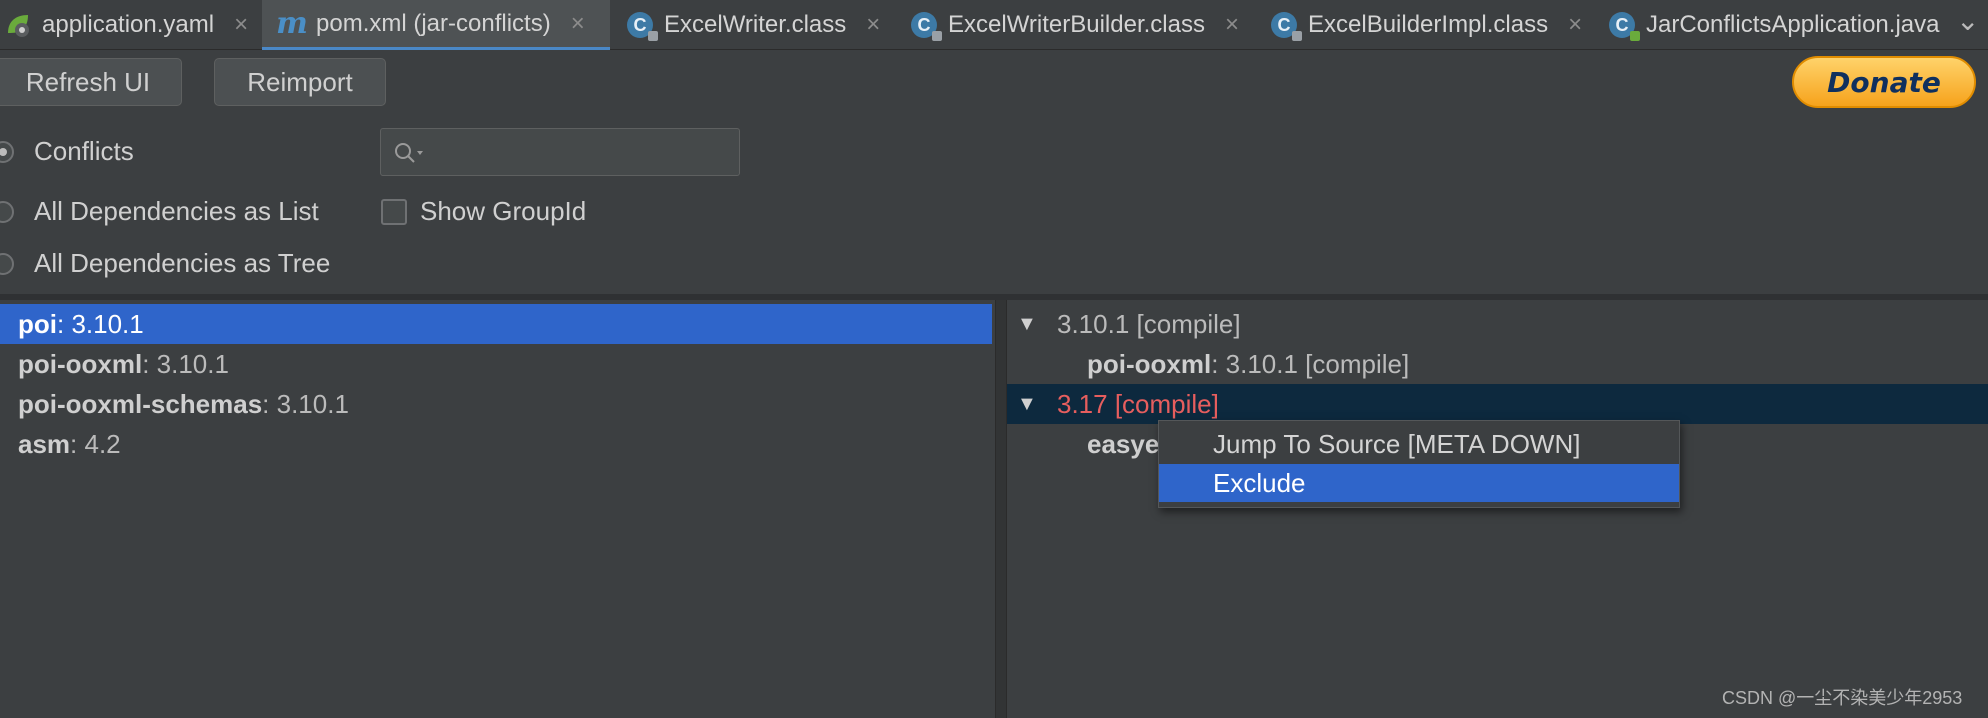 The width and height of the screenshot is (1988, 718). What do you see at coordinates (1497, 404) in the screenshot?
I see `tree-node-conflict: ▼ 3.17 [compile]` at bounding box center [1497, 404].